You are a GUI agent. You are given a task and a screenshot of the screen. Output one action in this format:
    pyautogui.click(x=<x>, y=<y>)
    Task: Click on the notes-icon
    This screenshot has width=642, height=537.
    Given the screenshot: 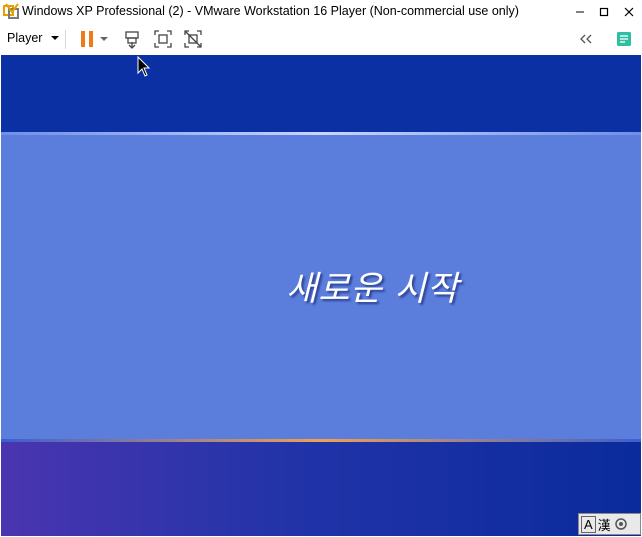 What is the action you would take?
    pyautogui.click(x=624, y=39)
    